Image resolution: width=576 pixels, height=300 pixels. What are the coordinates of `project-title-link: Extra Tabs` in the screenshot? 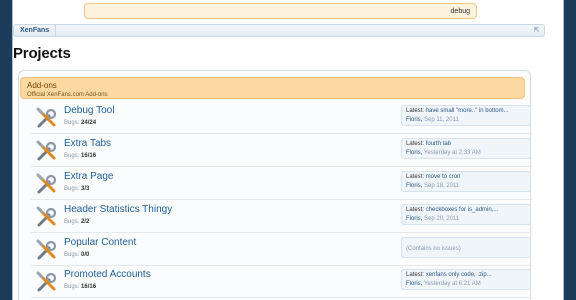 It's located at (87, 143).